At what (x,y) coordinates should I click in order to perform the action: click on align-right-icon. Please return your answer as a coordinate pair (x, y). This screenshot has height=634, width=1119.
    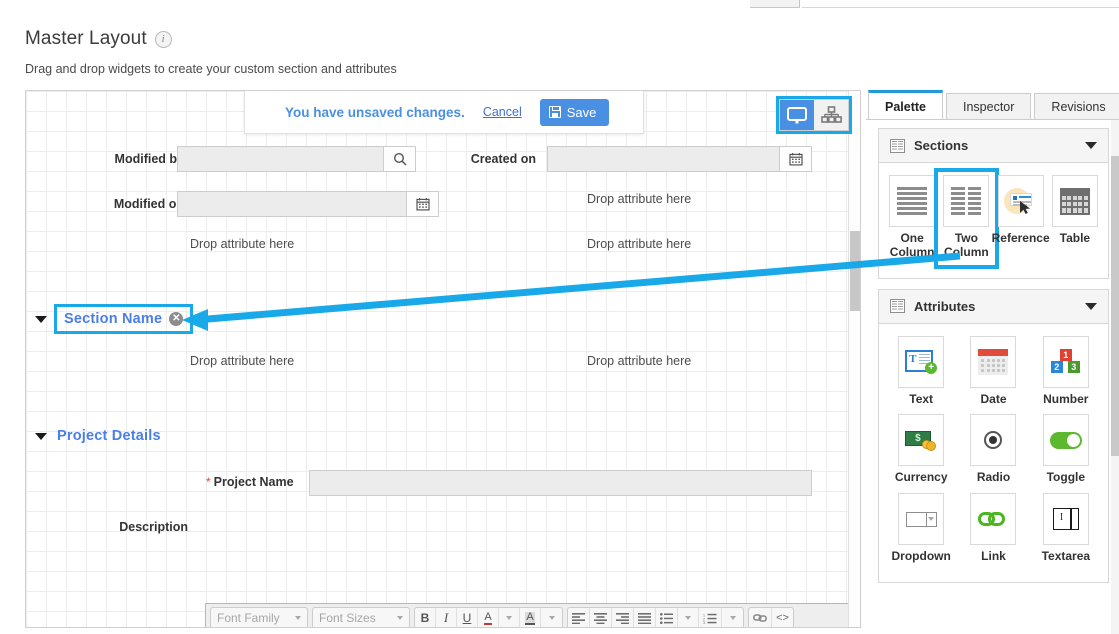
    Looking at the image, I should click on (623, 617).